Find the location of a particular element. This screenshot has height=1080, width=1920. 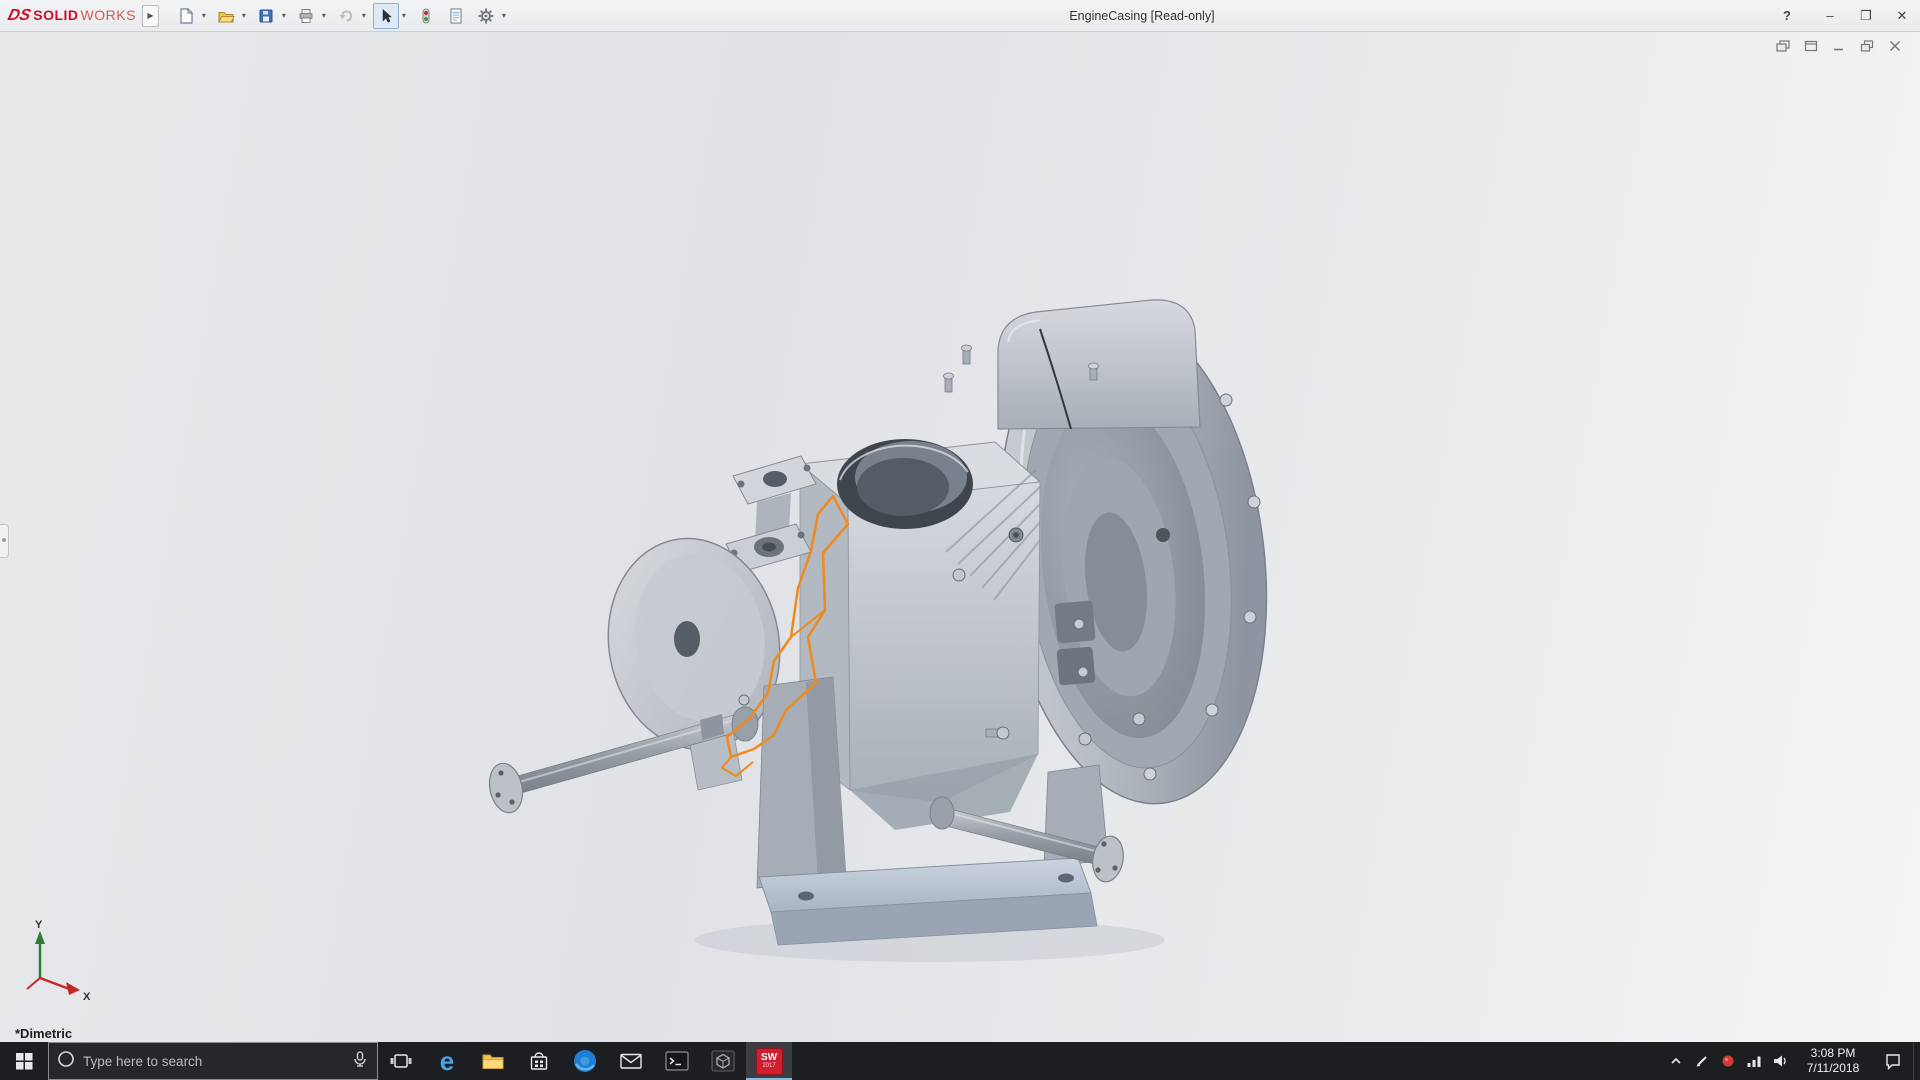

x-axis-arrow is located at coordinates (73, 988).